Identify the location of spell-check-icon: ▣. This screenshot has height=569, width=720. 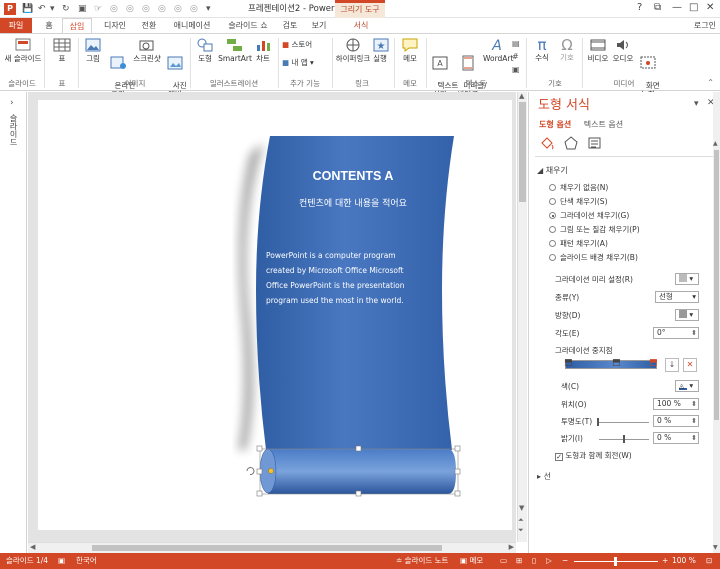
(61, 561).